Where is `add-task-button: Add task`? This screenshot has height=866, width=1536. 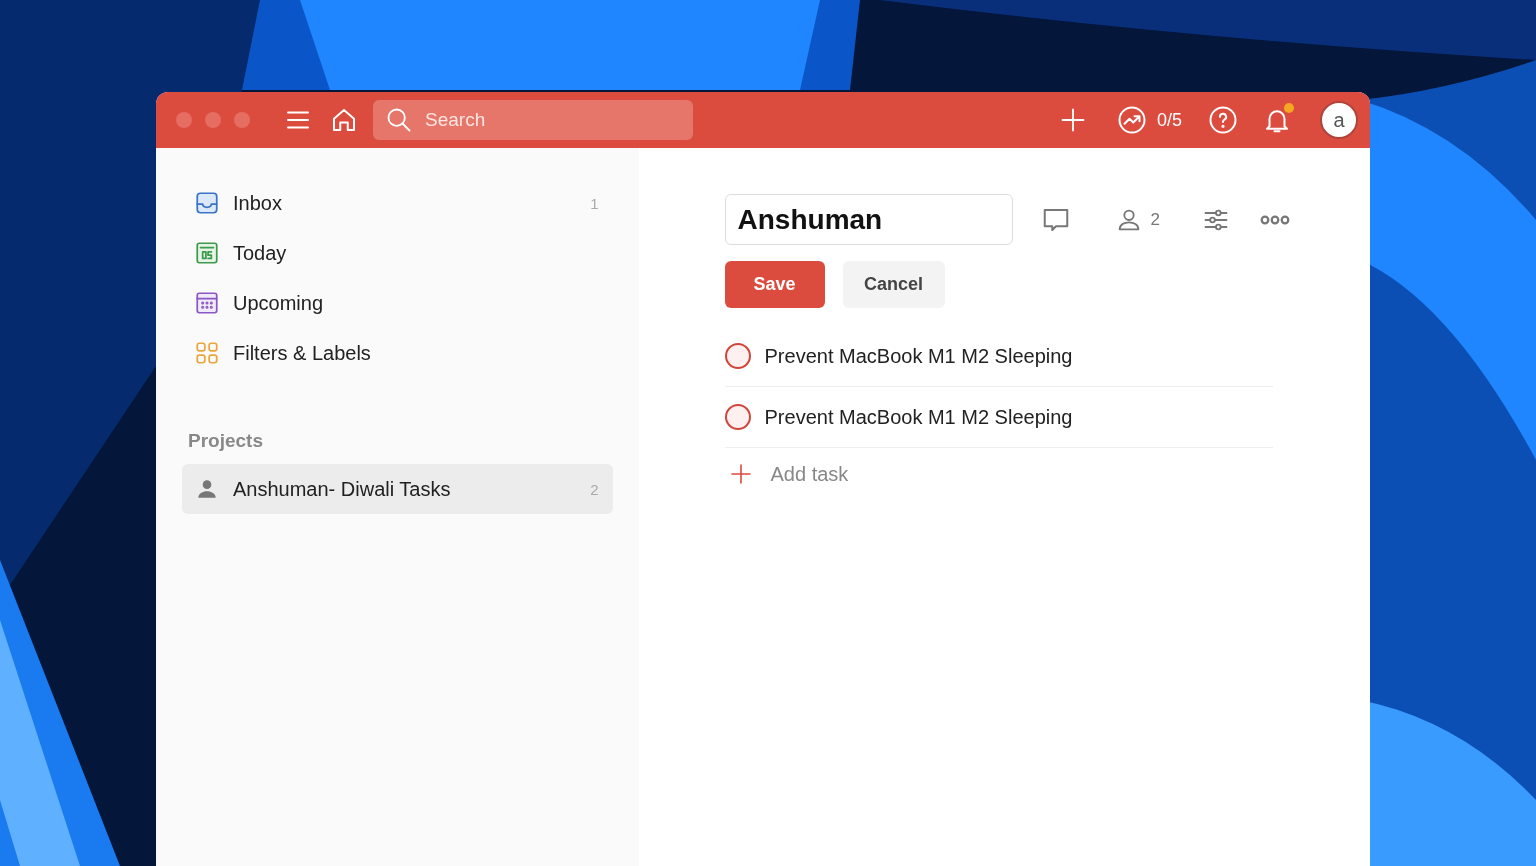 add-task-button: Add task is located at coordinates (786, 474).